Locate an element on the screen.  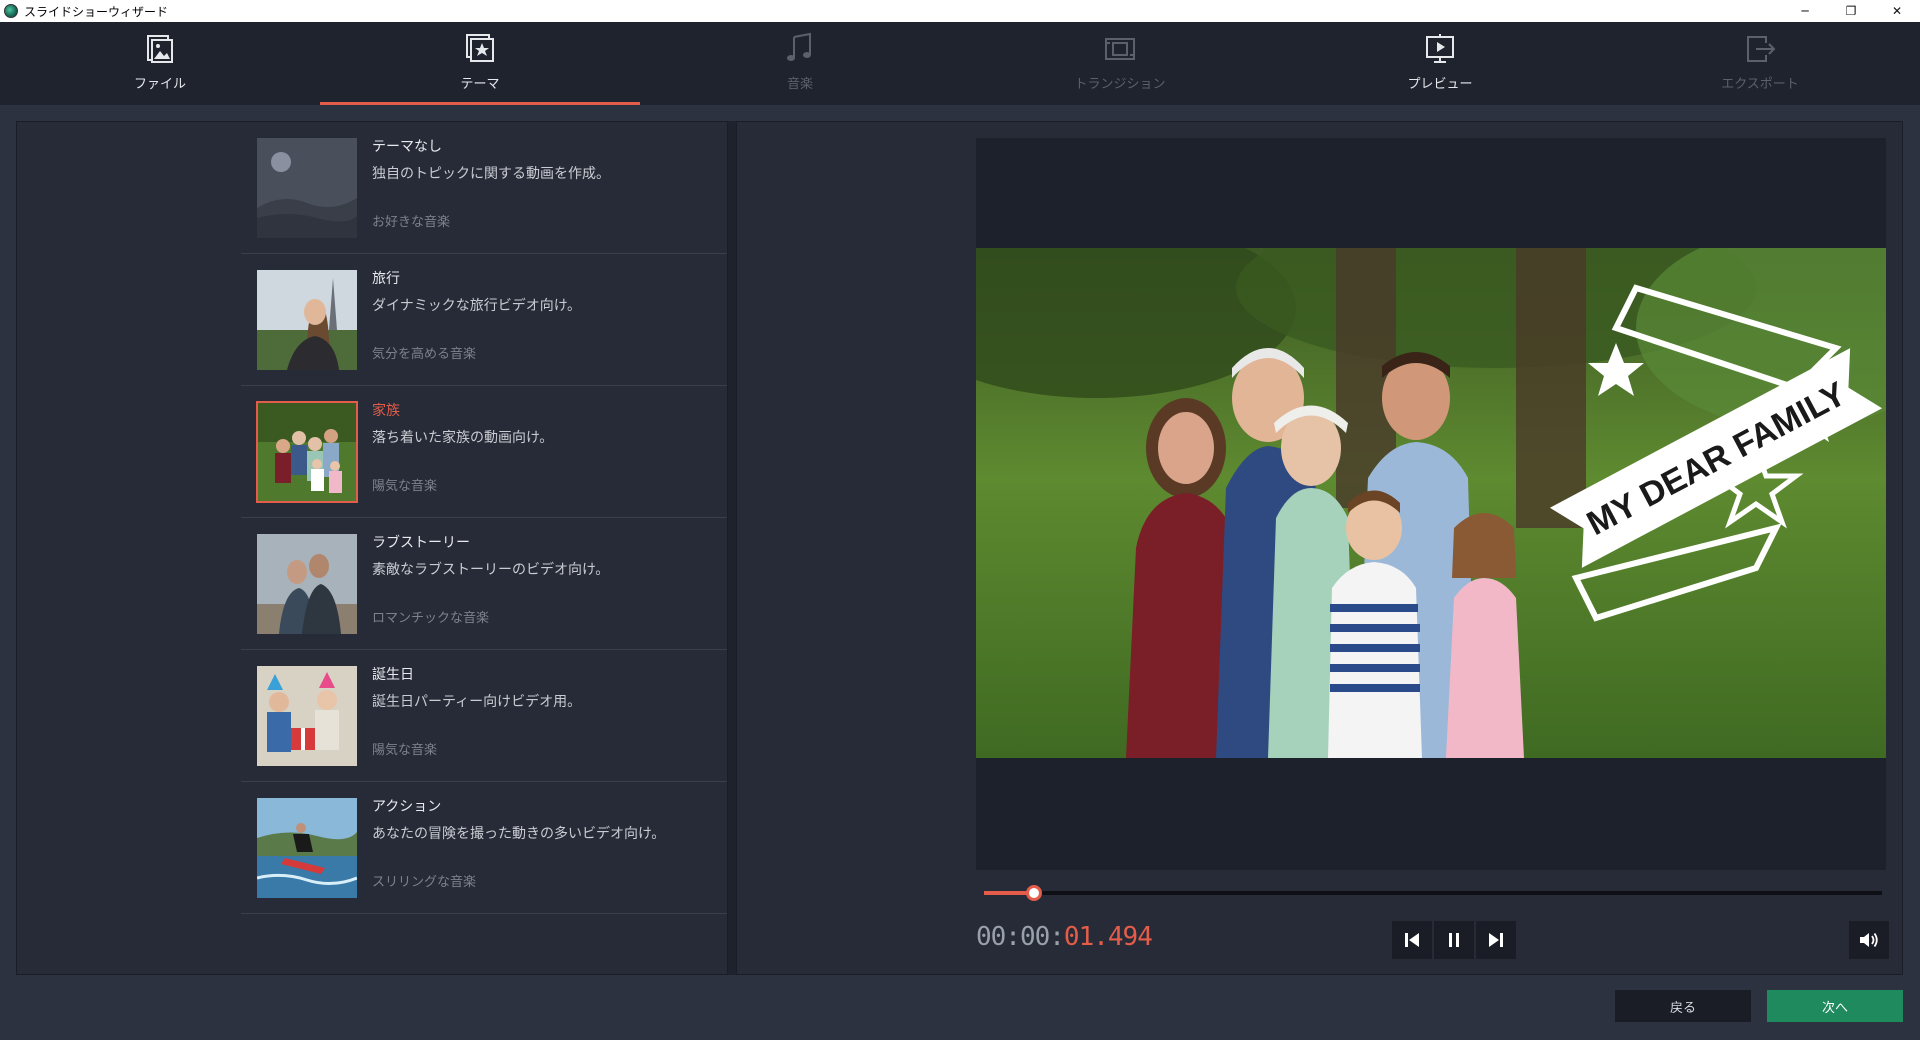
file-image-icon is located at coordinates (160, 49).